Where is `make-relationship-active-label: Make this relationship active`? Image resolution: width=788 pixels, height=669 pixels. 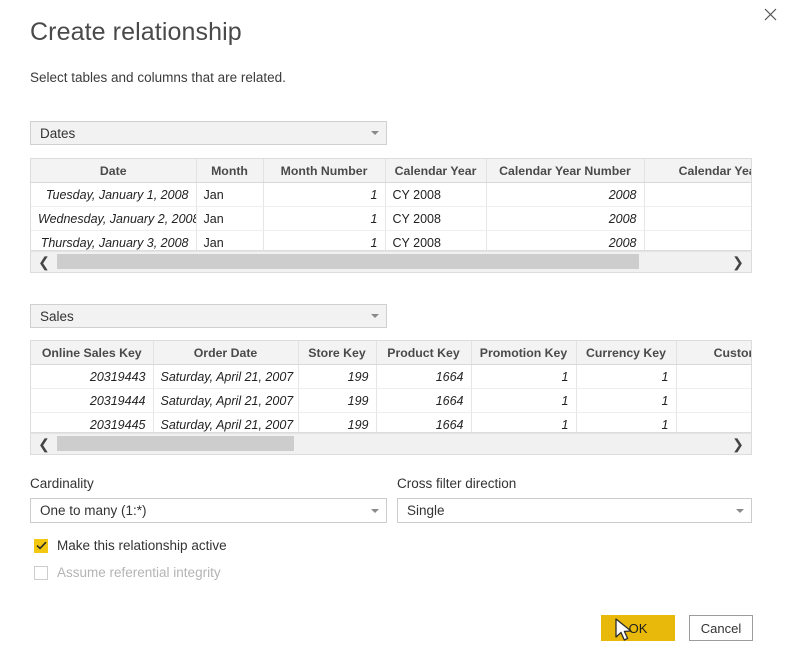 make-relationship-active-label: Make this relationship active is located at coordinates (142, 545).